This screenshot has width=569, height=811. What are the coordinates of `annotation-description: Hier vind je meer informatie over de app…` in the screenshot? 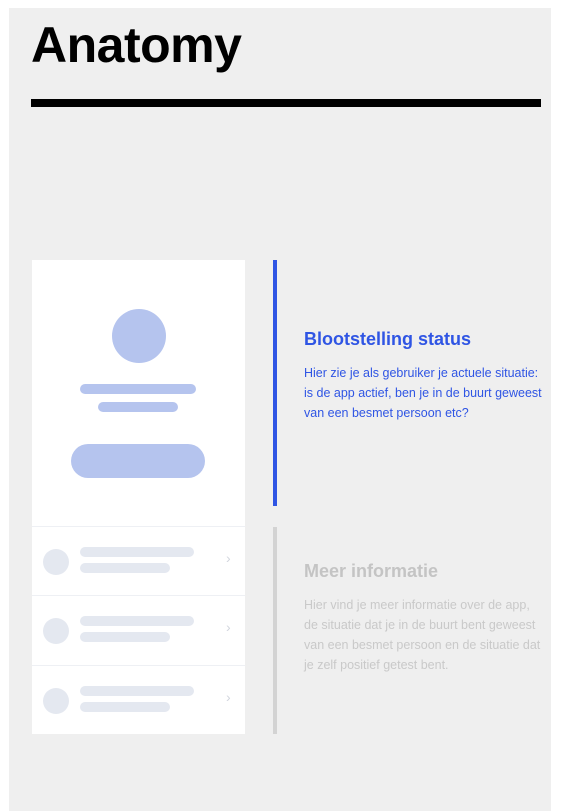 It's located at (422, 634).